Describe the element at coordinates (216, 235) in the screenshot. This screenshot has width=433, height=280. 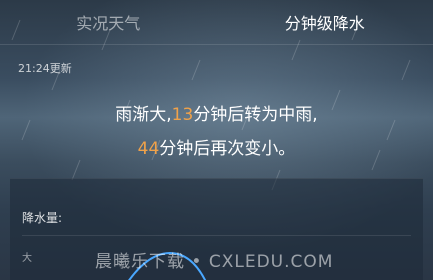
I see `chart-gridline` at that location.